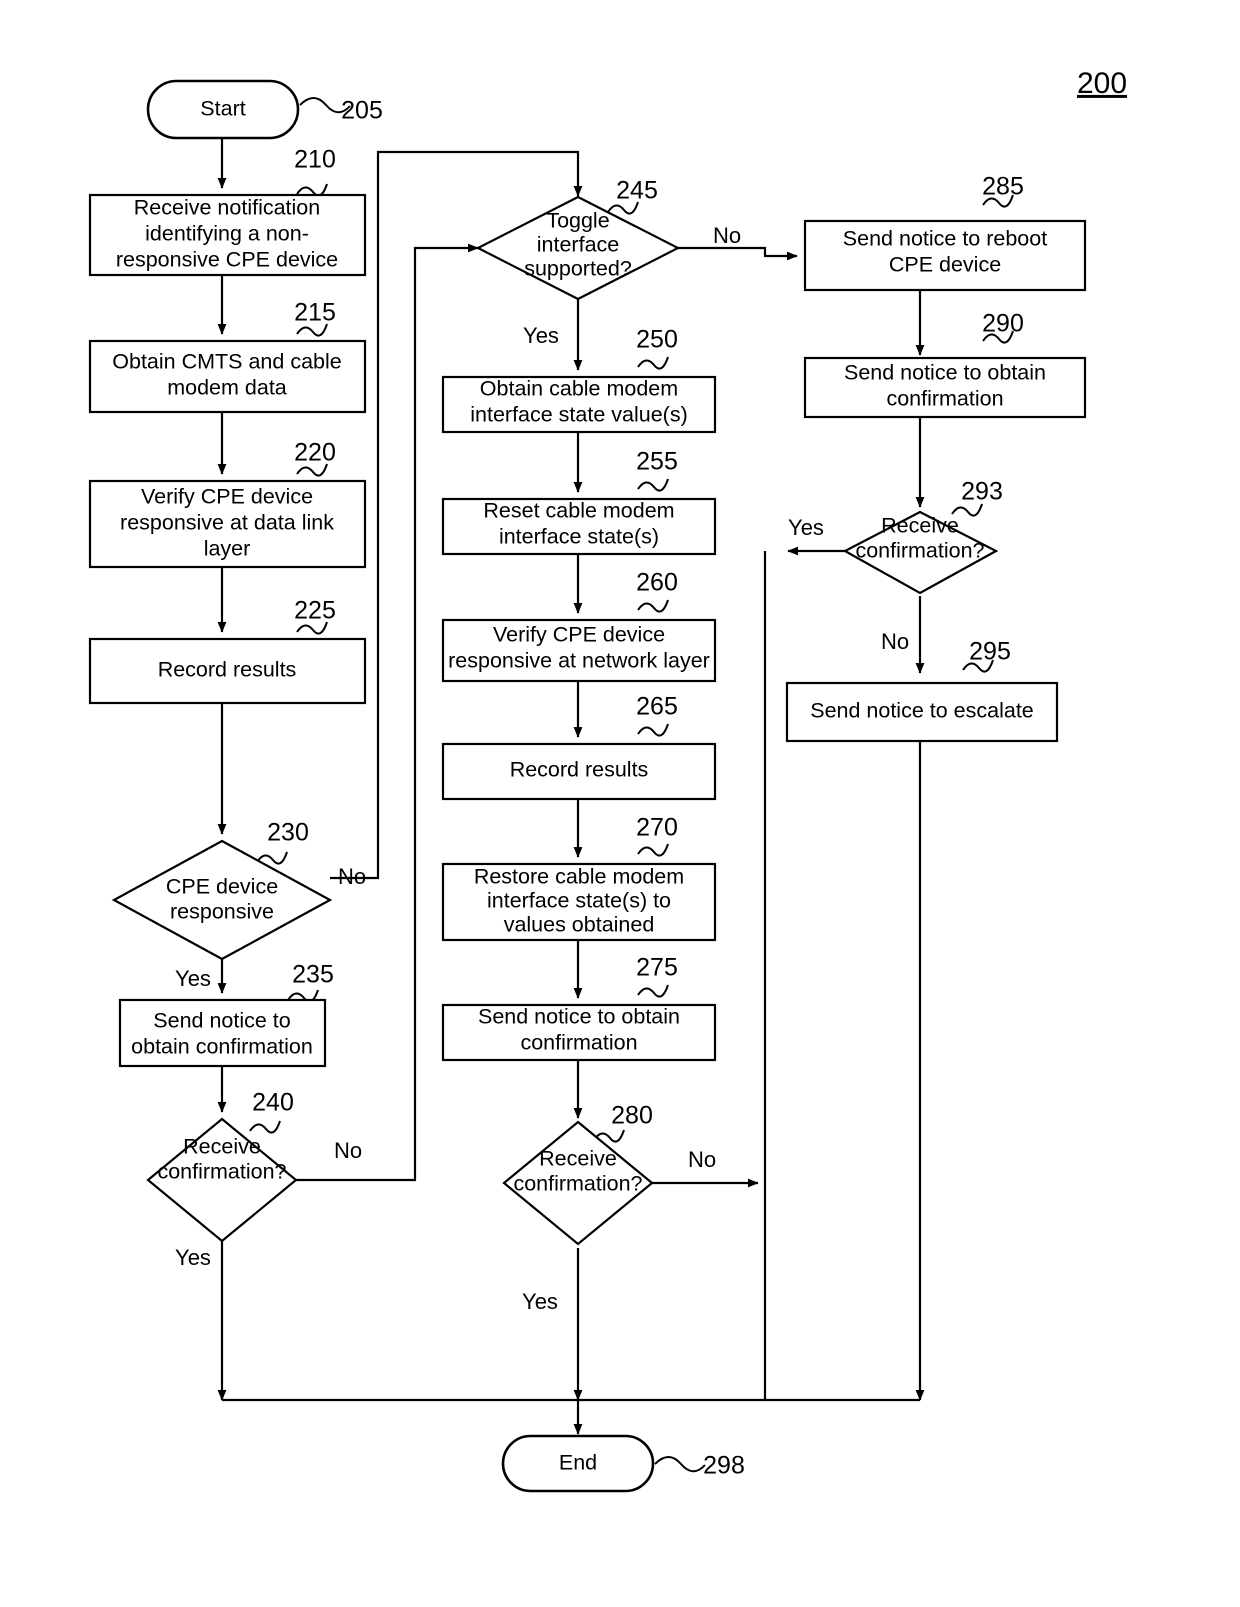 This screenshot has height=1607, width=1240. I want to click on node-245-line-3: supported?, so click(578, 269).